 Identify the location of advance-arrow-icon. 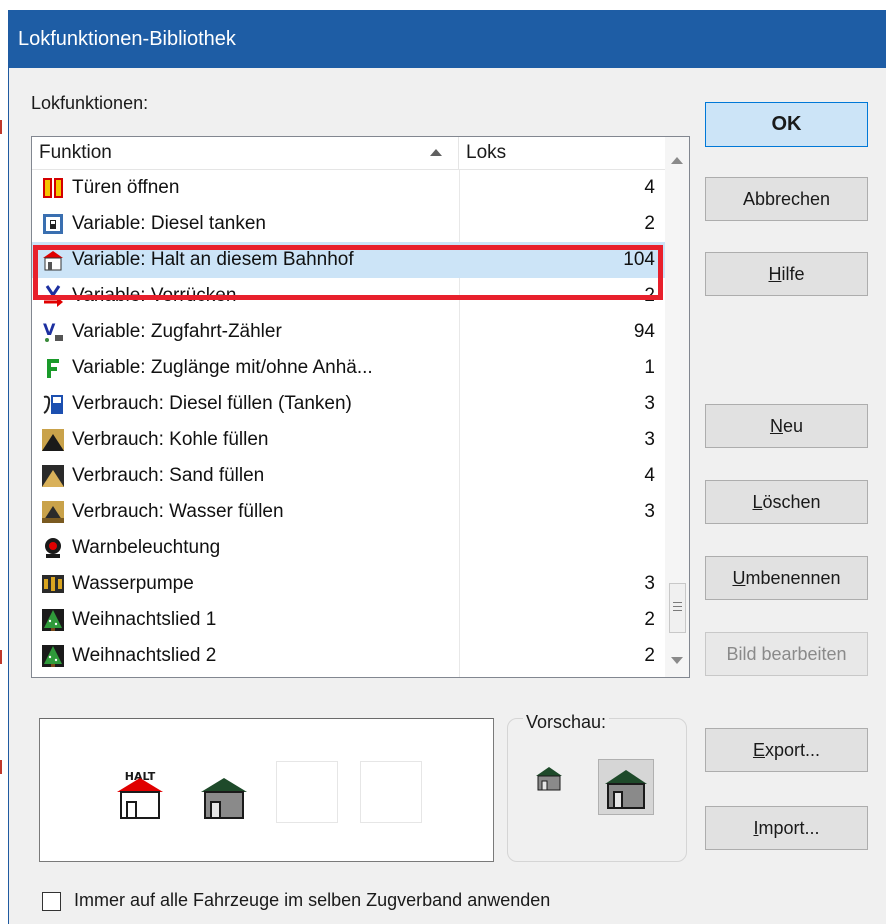
(53, 296).